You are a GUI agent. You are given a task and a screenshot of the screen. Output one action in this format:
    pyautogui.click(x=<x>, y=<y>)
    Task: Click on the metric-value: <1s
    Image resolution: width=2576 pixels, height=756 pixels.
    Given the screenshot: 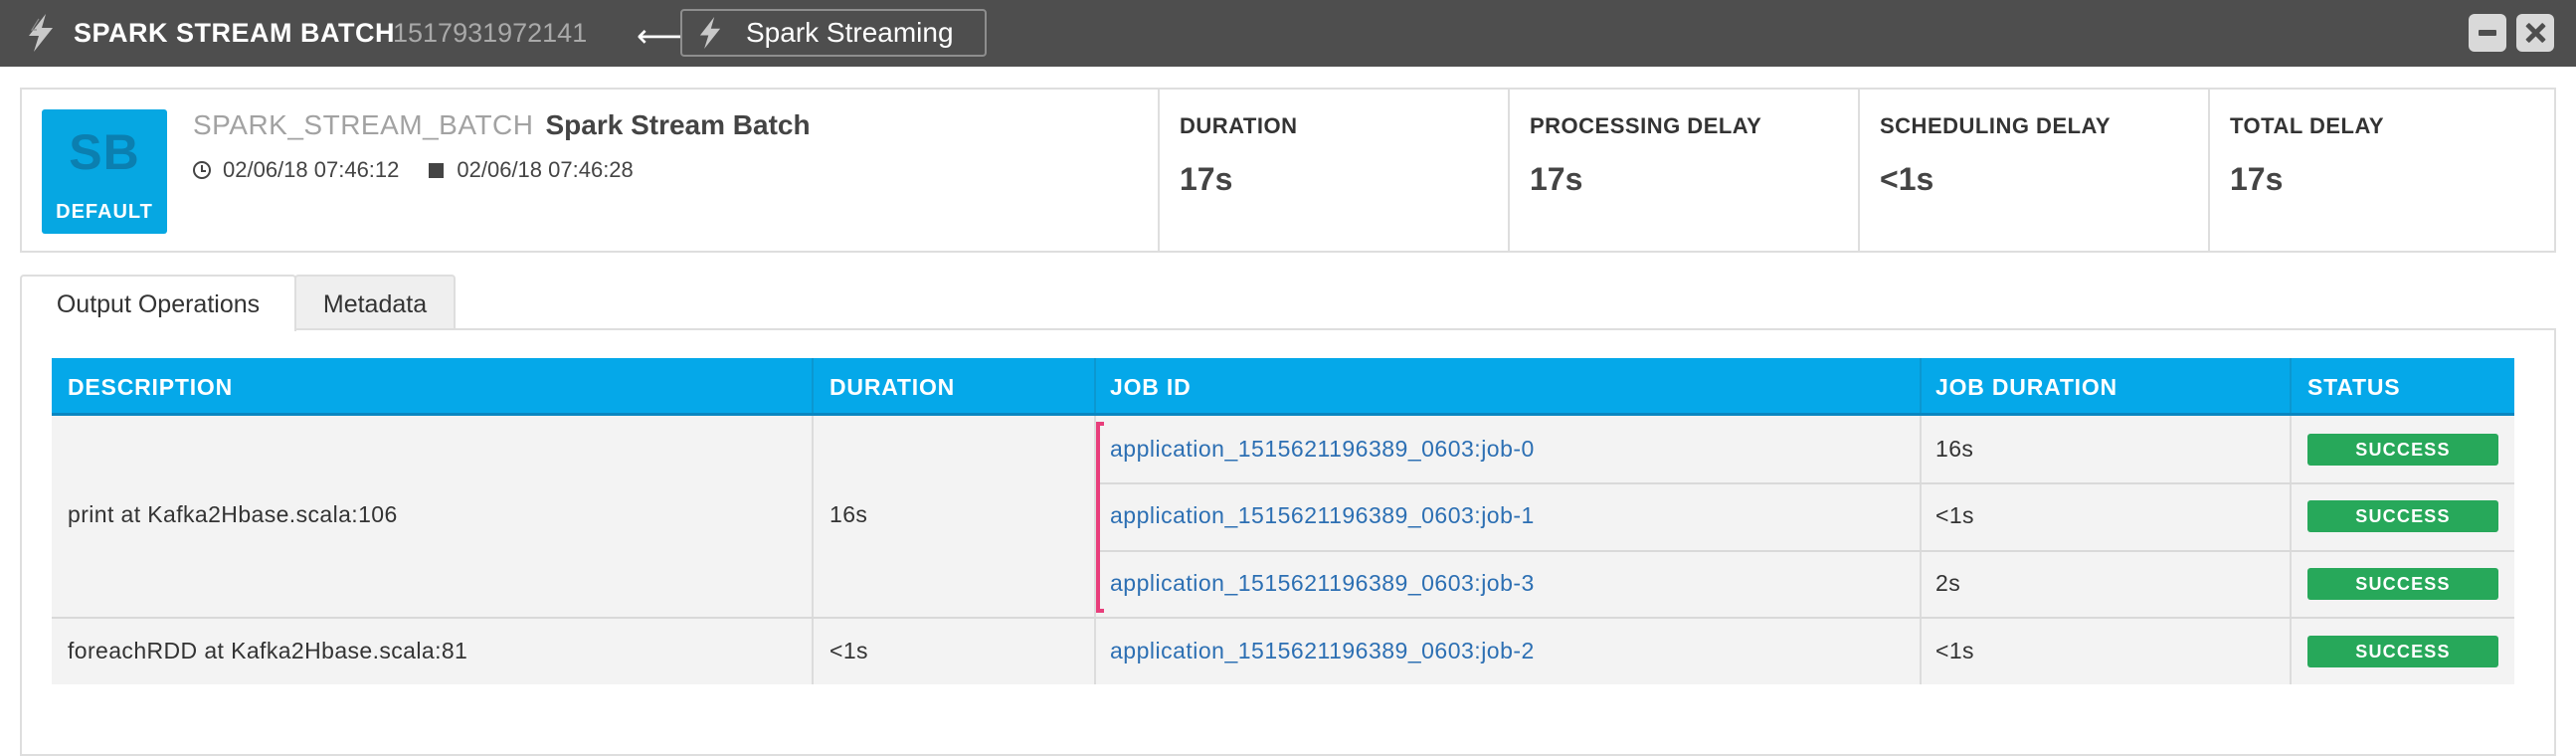 What is the action you would take?
    pyautogui.click(x=1907, y=179)
    